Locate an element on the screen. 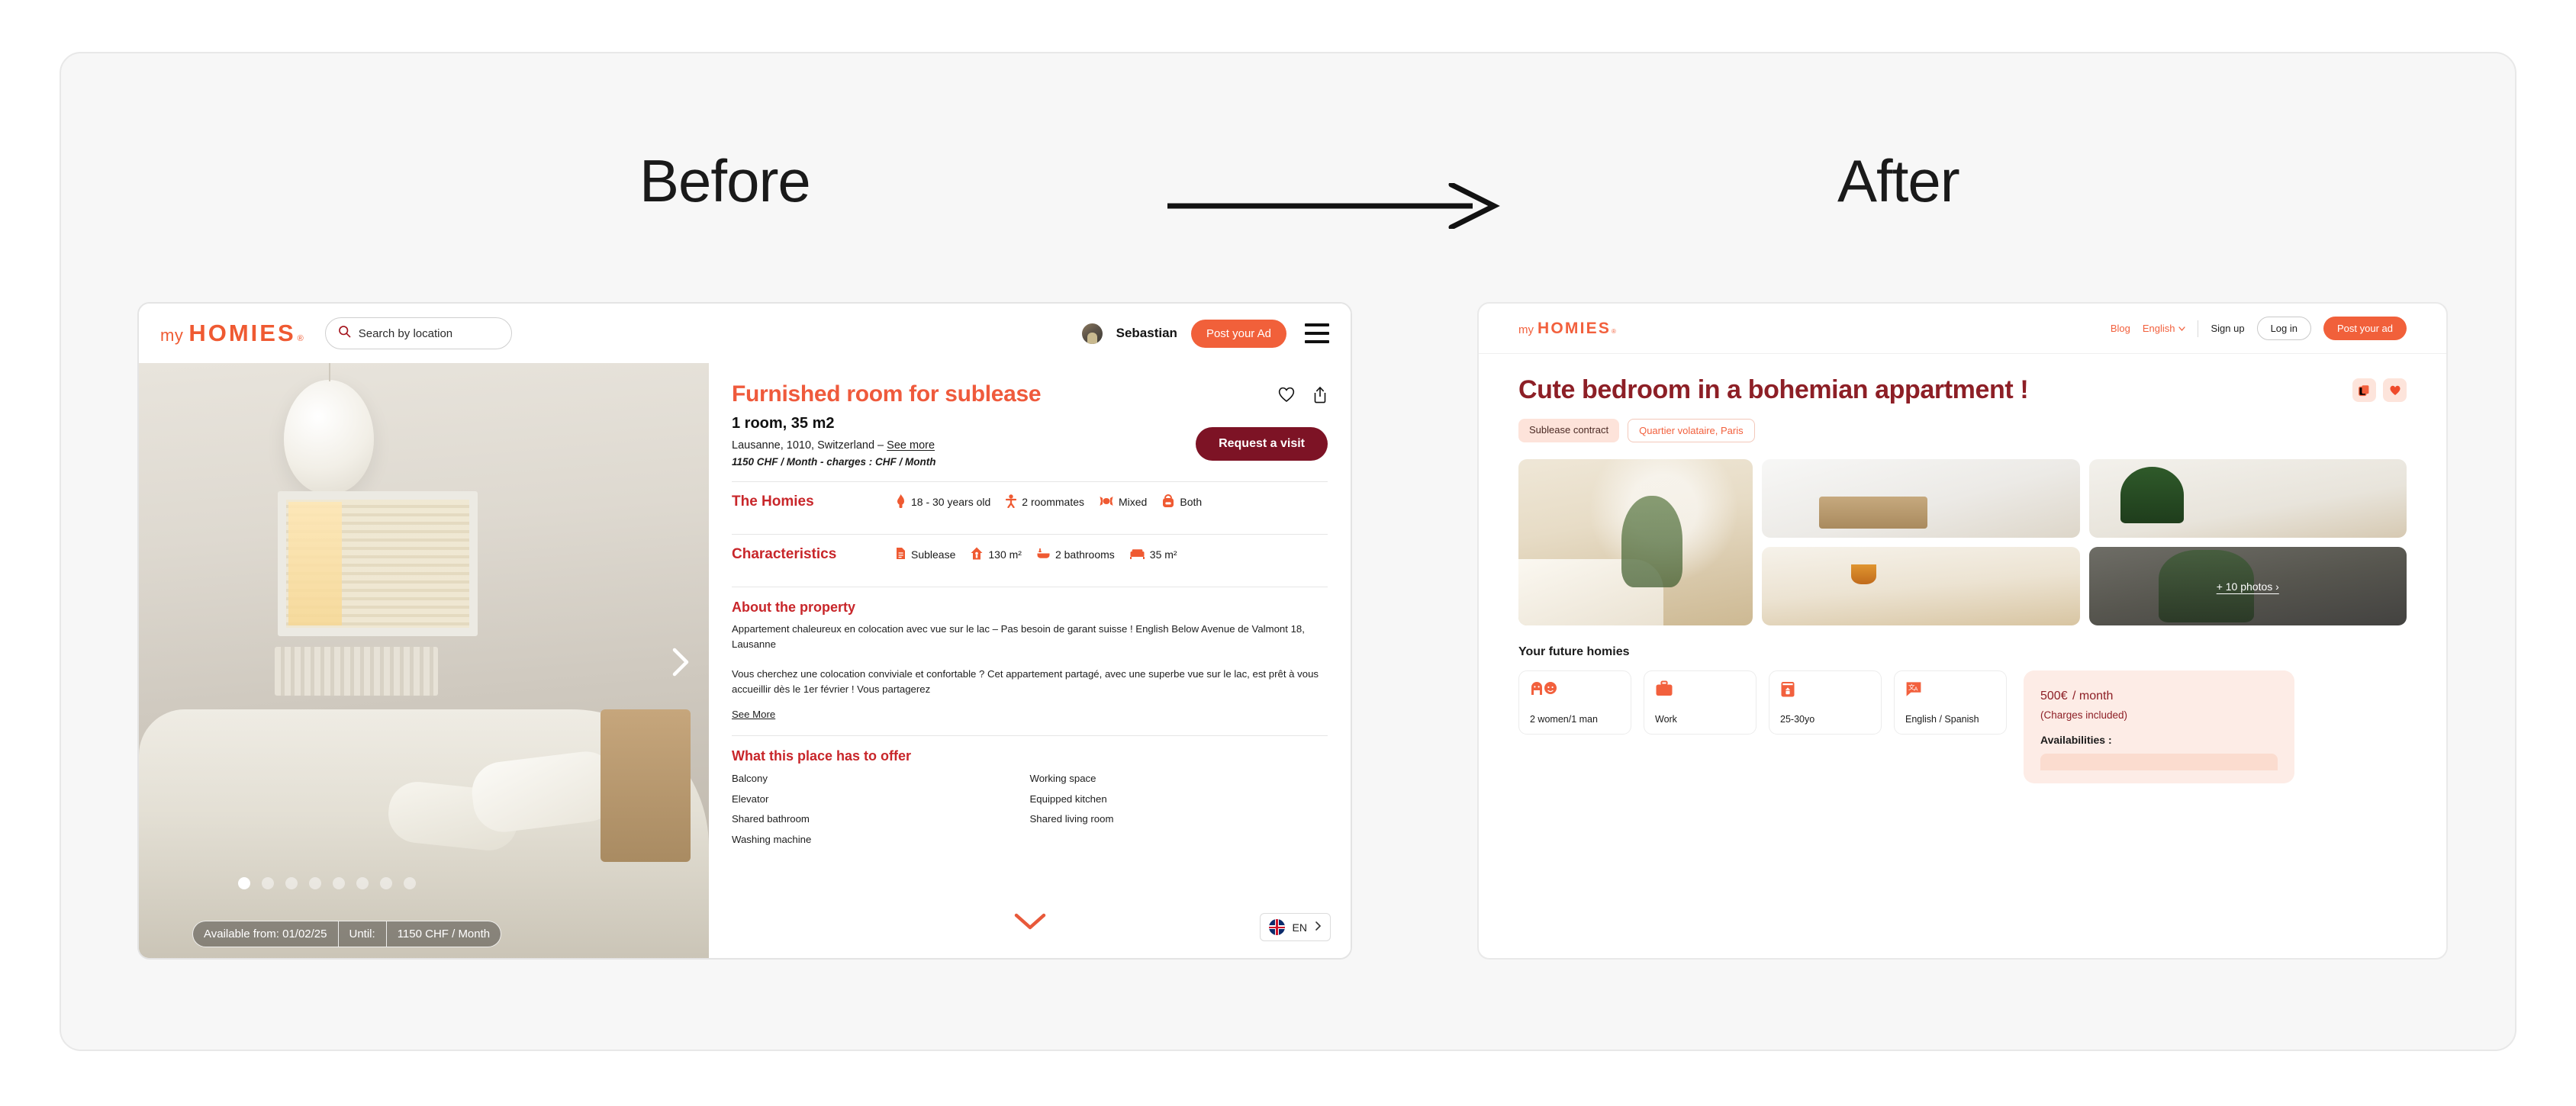  language-selector: EN is located at coordinates (1295, 927).